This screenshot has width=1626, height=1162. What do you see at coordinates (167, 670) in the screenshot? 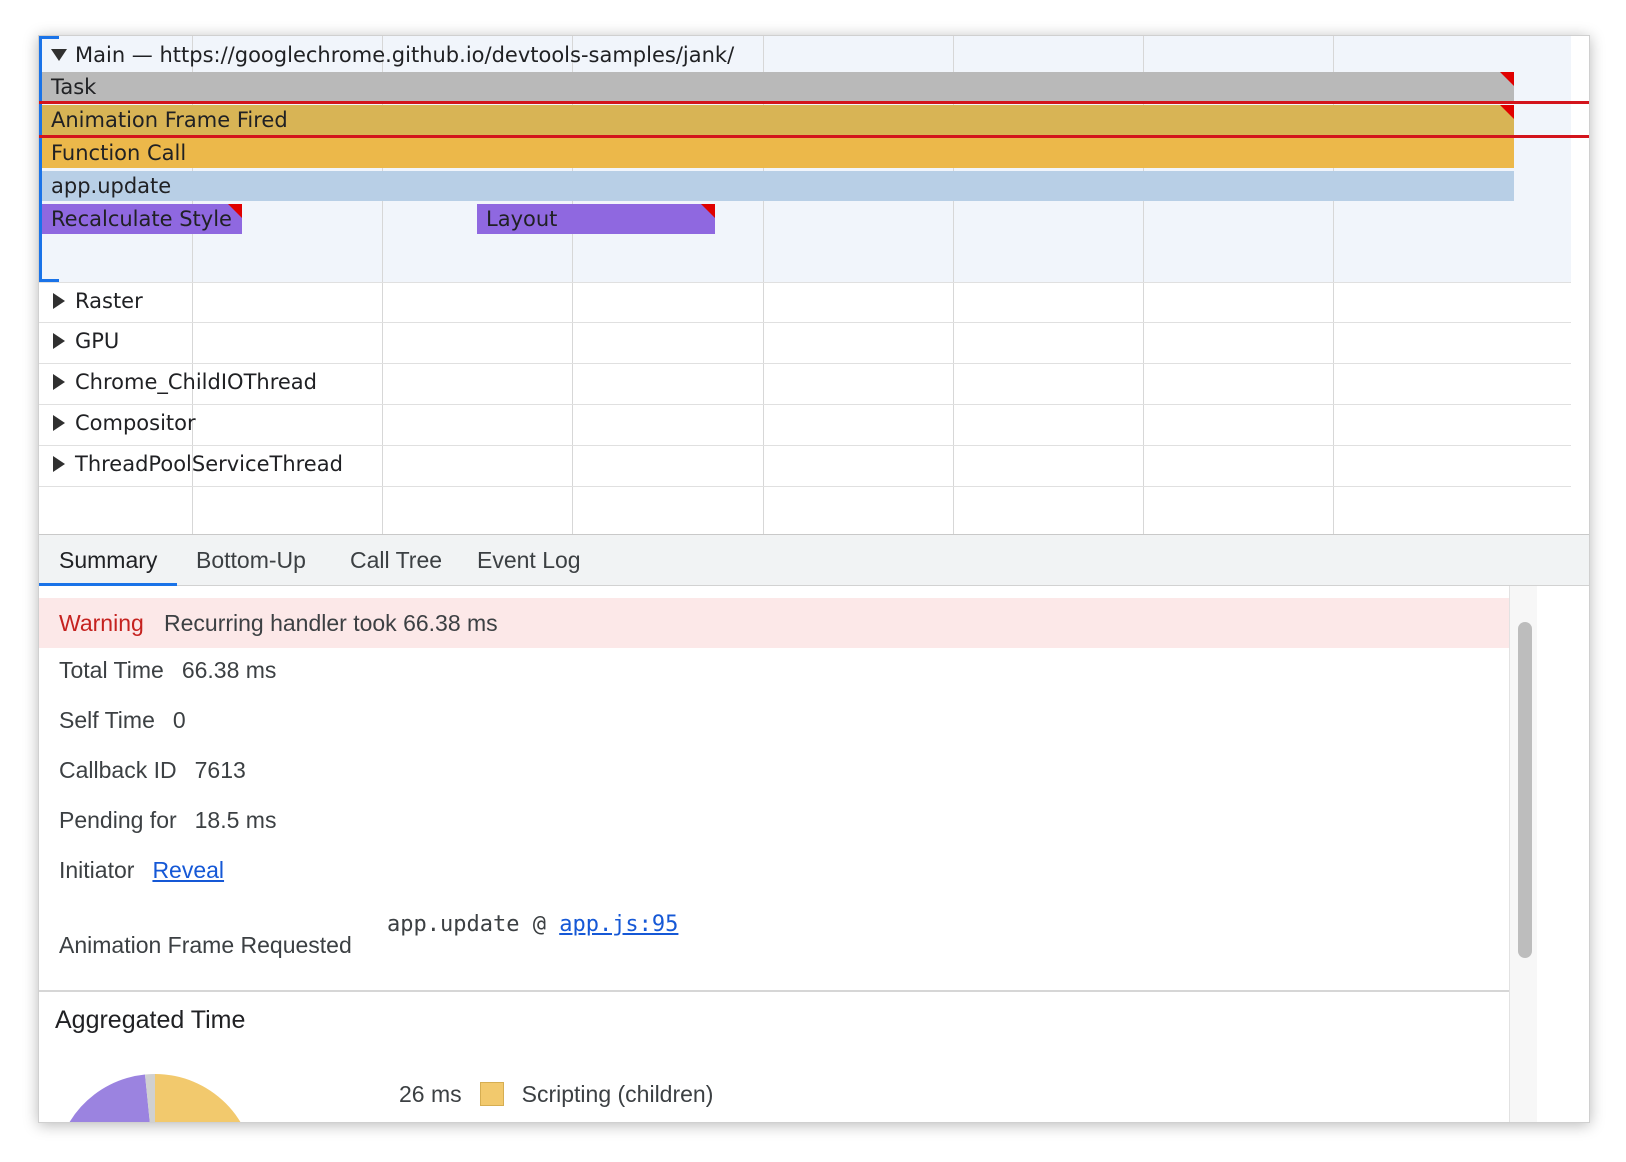
I see `total-time-row: Total Time 66.38 ms` at bounding box center [167, 670].